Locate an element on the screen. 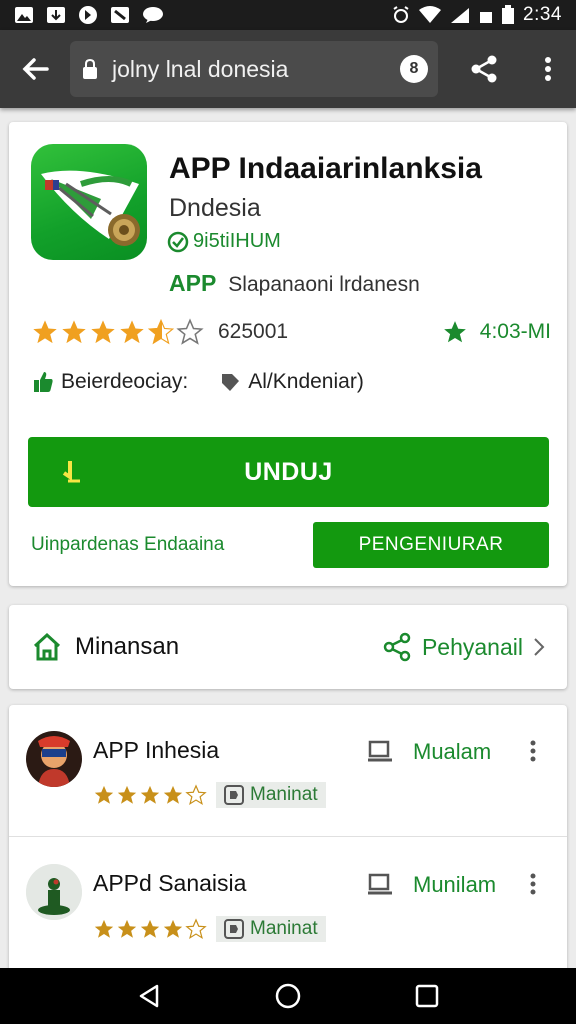 This screenshot has width=576, height=1024. thumbs-up-icon is located at coordinates (43, 382).